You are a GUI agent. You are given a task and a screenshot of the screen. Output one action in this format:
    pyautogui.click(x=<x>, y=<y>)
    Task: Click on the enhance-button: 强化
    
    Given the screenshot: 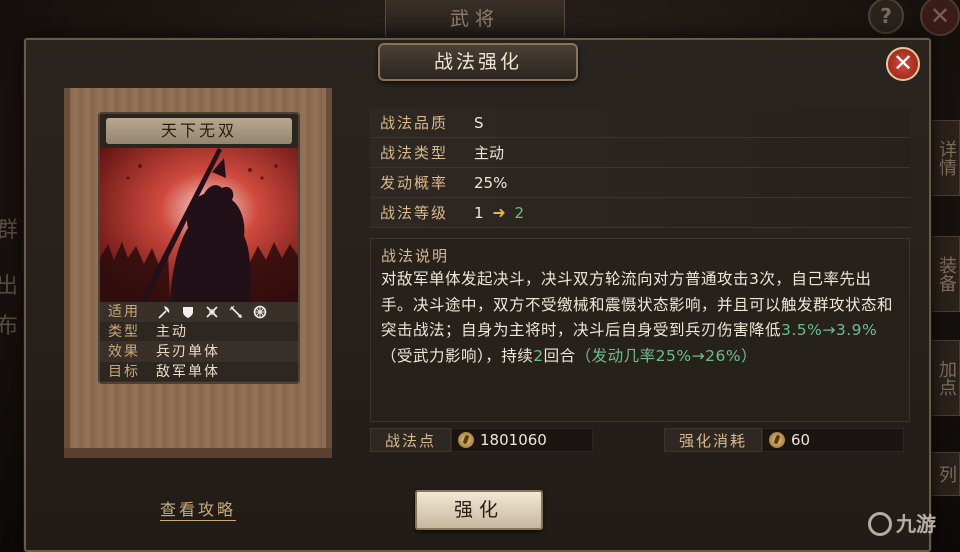 What is the action you would take?
    pyautogui.click(x=479, y=510)
    